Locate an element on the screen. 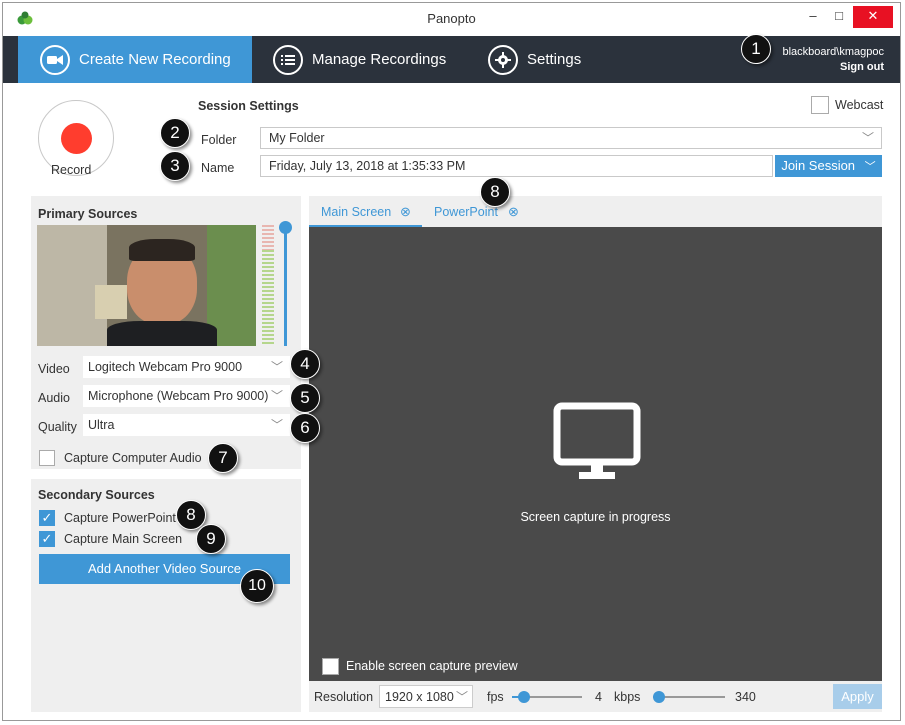 The width and height of the screenshot is (905, 725). gear-icon is located at coordinates (503, 59).